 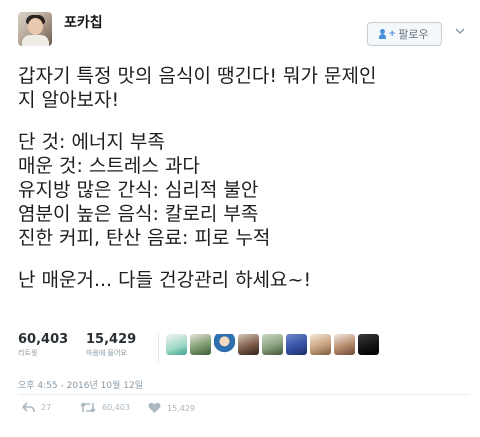 I want to click on tweet-header: 포카칩 + 팔로우, so click(x=240, y=28).